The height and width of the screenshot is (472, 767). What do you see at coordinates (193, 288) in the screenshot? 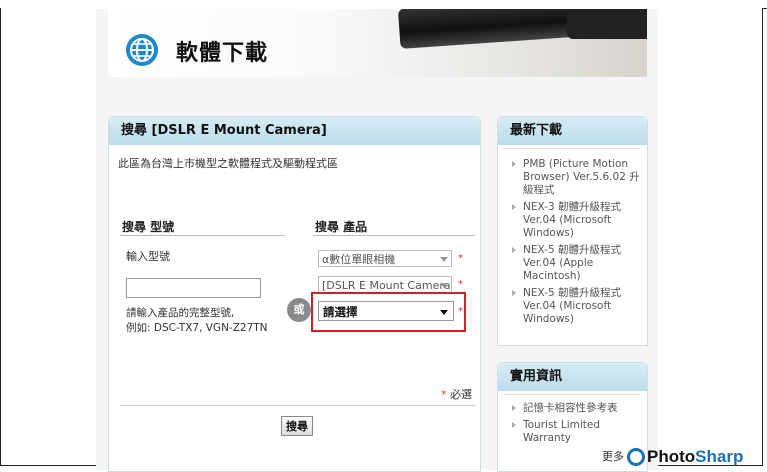
I see `model-input` at bounding box center [193, 288].